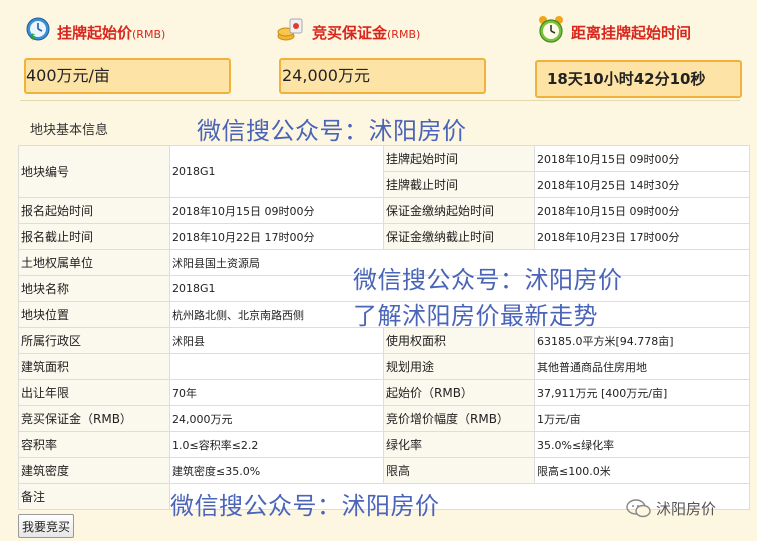  I want to click on deposit-coins-icon, so click(290, 29).